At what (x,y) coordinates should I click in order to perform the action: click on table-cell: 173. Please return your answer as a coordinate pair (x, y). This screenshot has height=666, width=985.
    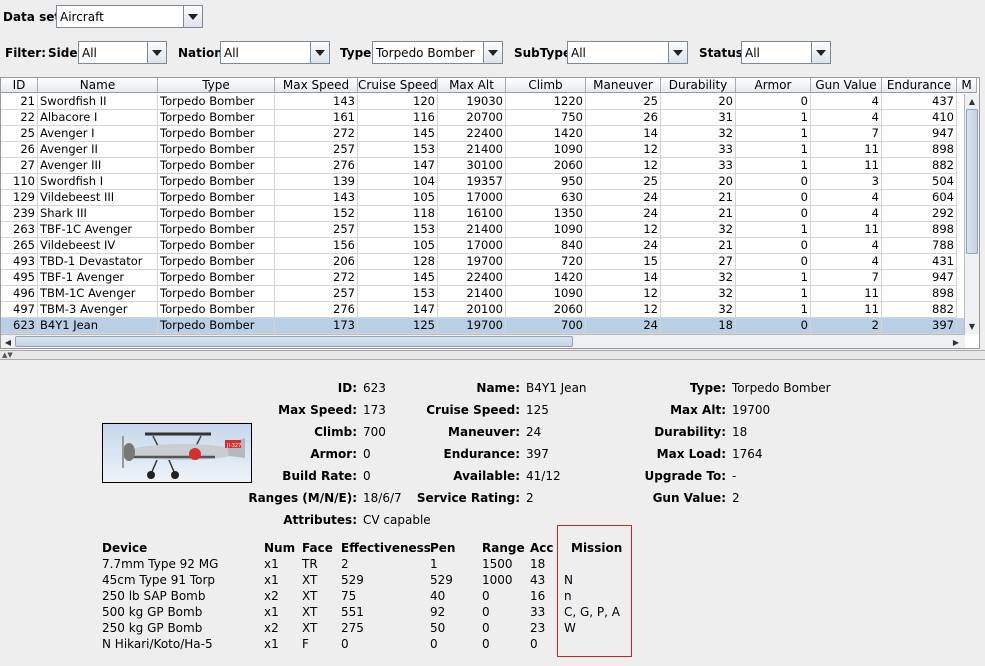
    Looking at the image, I should click on (316, 326).